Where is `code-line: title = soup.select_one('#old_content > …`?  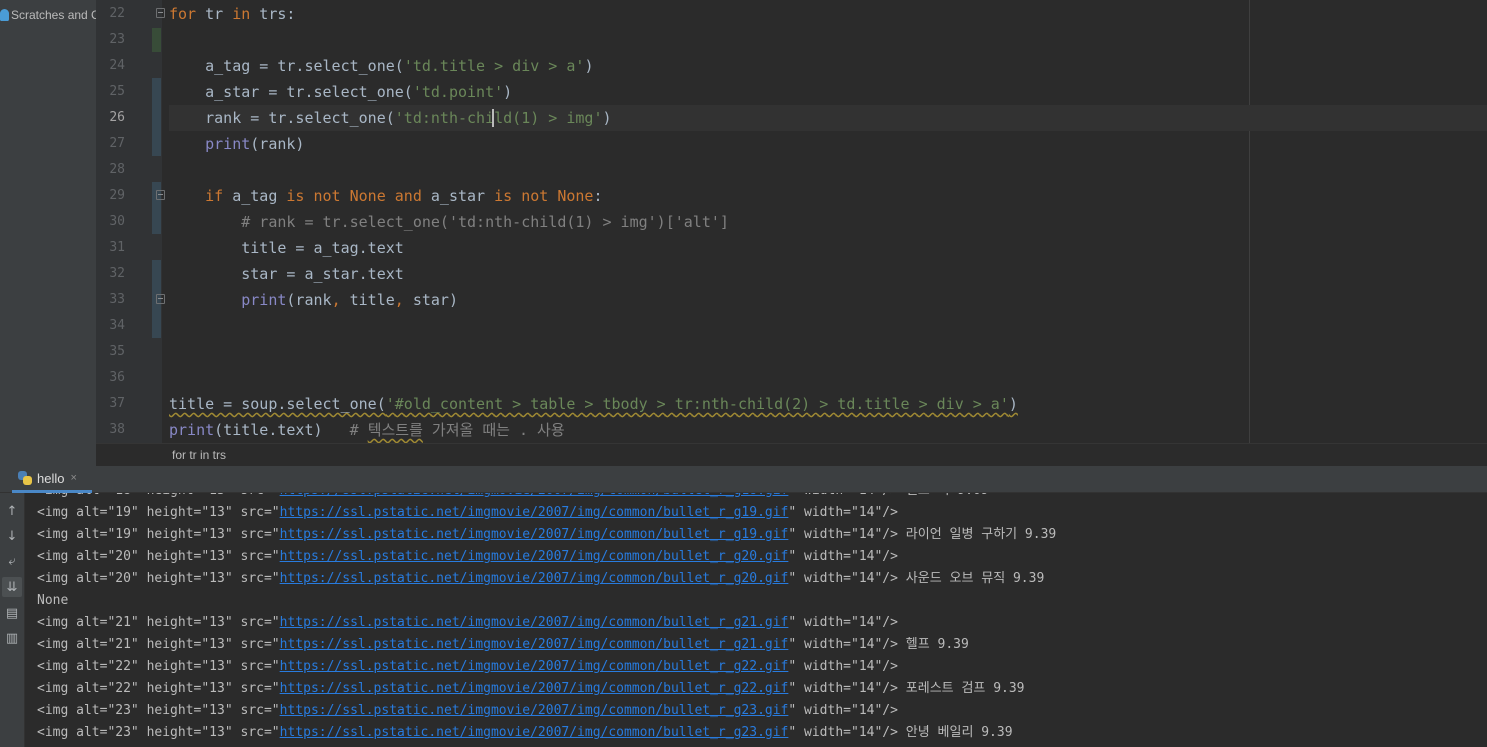
code-line: title = soup.select_one('#old_content > … is located at coordinates (828, 404).